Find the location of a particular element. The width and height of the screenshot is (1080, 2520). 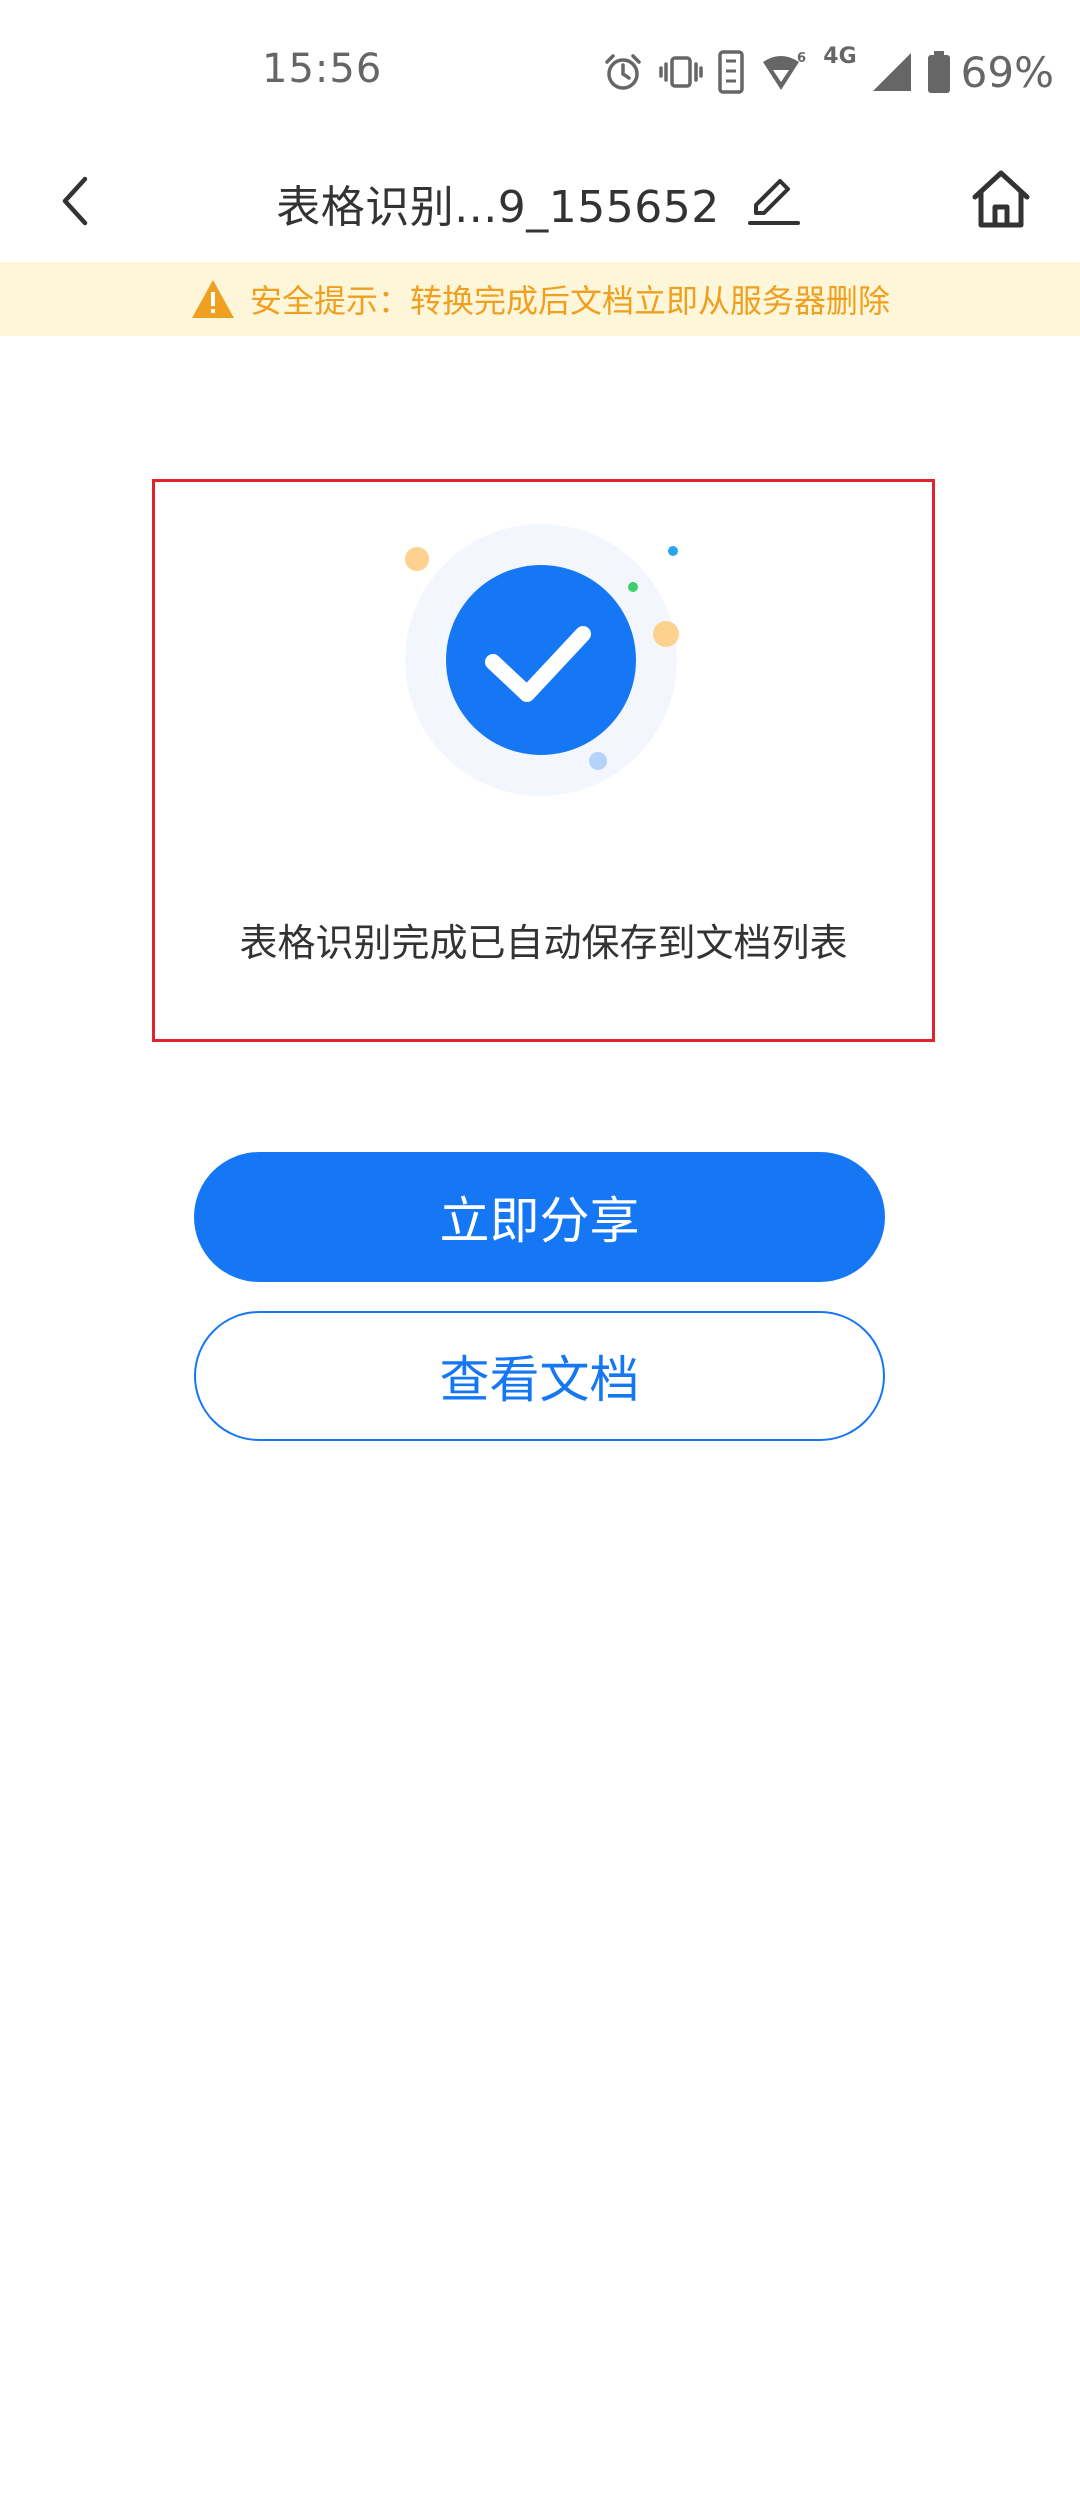

success-graphic is located at coordinates (543, 647).